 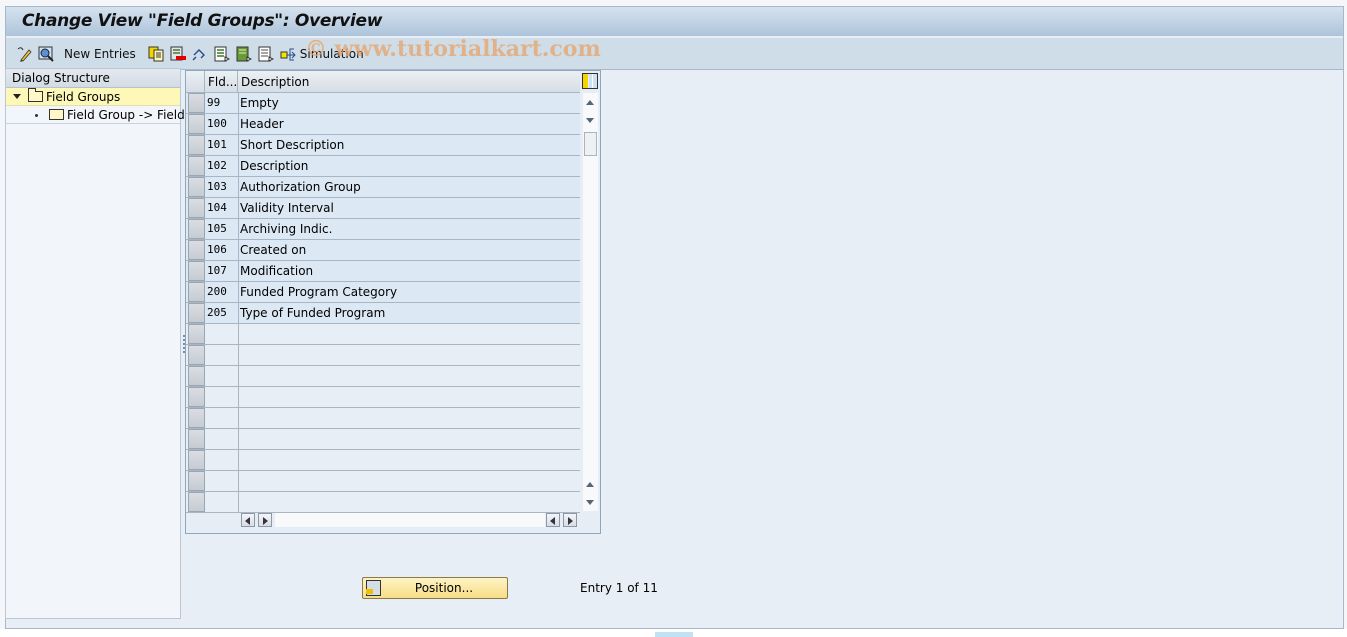 What do you see at coordinates (570, 520) in the screenshot?
I see `scroll-right-end-icon` at bounding box center [570, 520].